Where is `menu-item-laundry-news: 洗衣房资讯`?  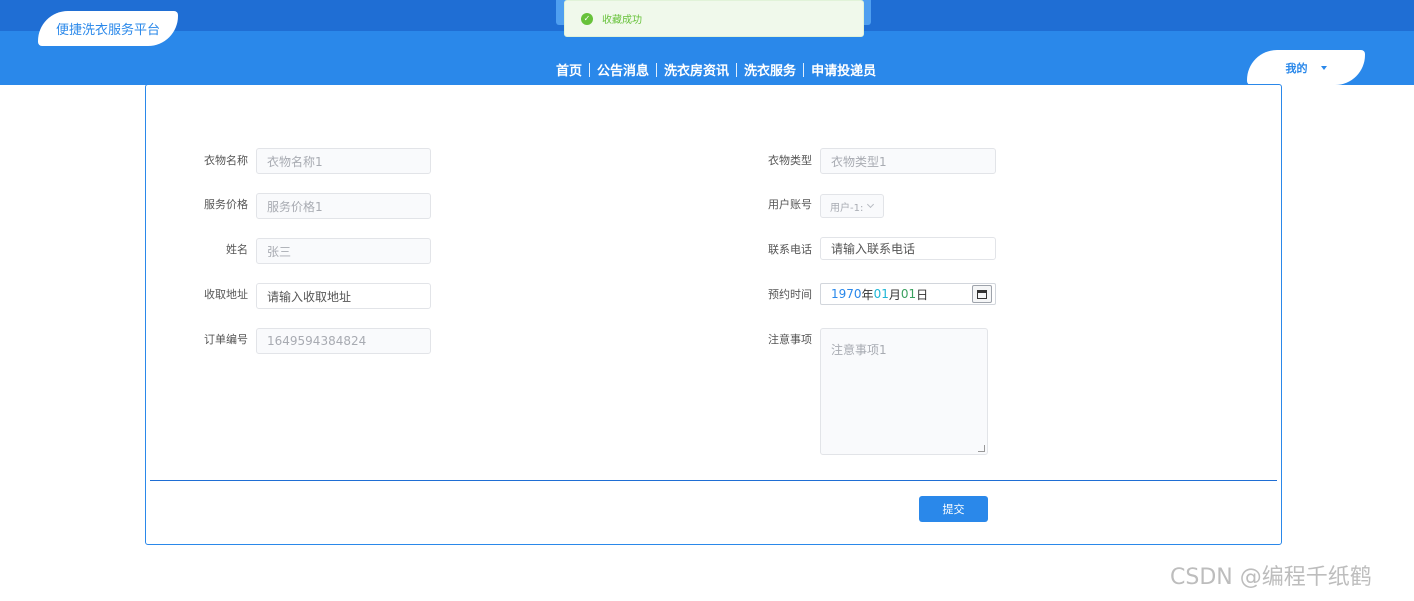 menu-item-laundry-news: 洗衣房资讯 is located at coordinates (696, 69).